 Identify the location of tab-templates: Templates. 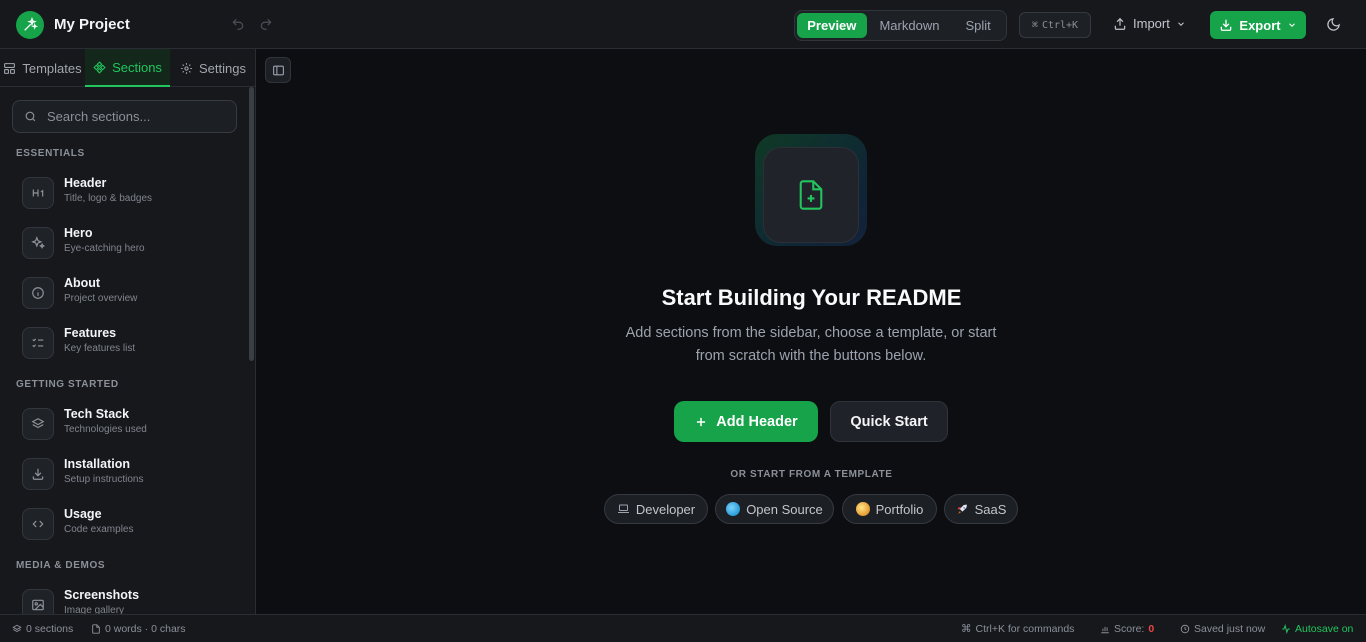
(42, 68).